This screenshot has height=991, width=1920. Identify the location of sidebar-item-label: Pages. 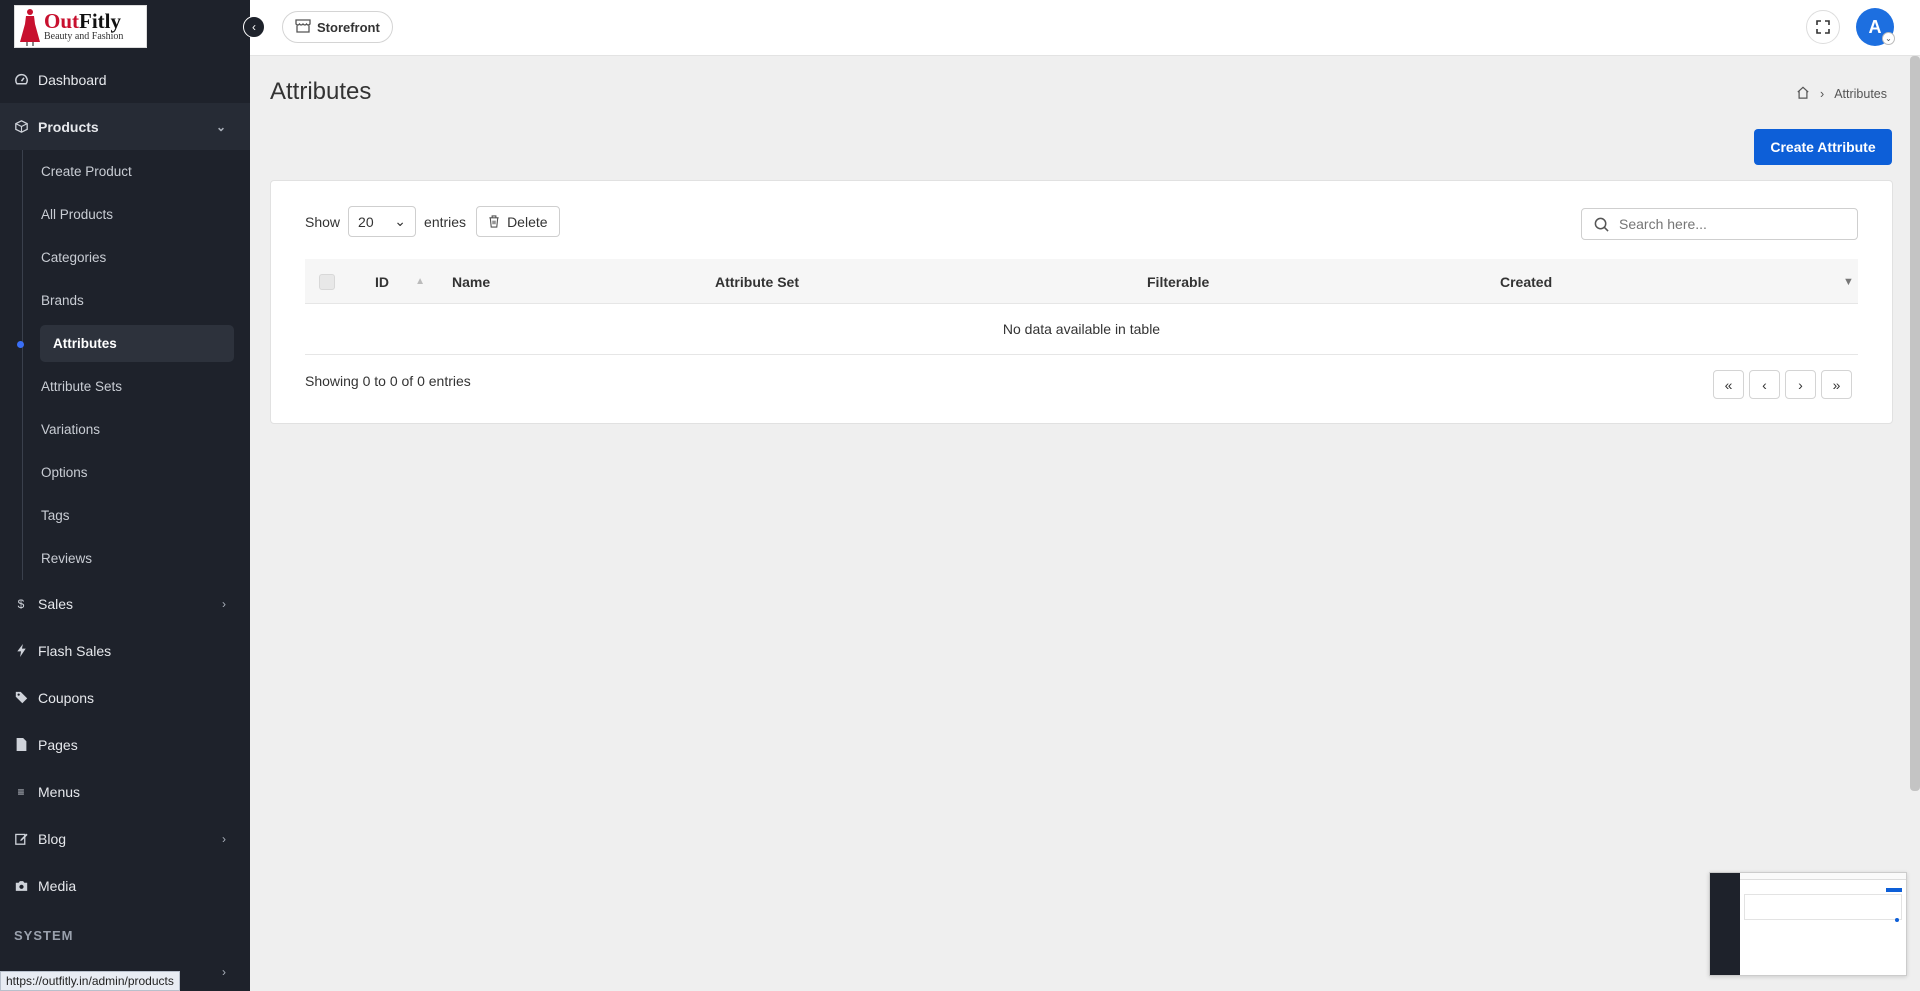
(58, 744).